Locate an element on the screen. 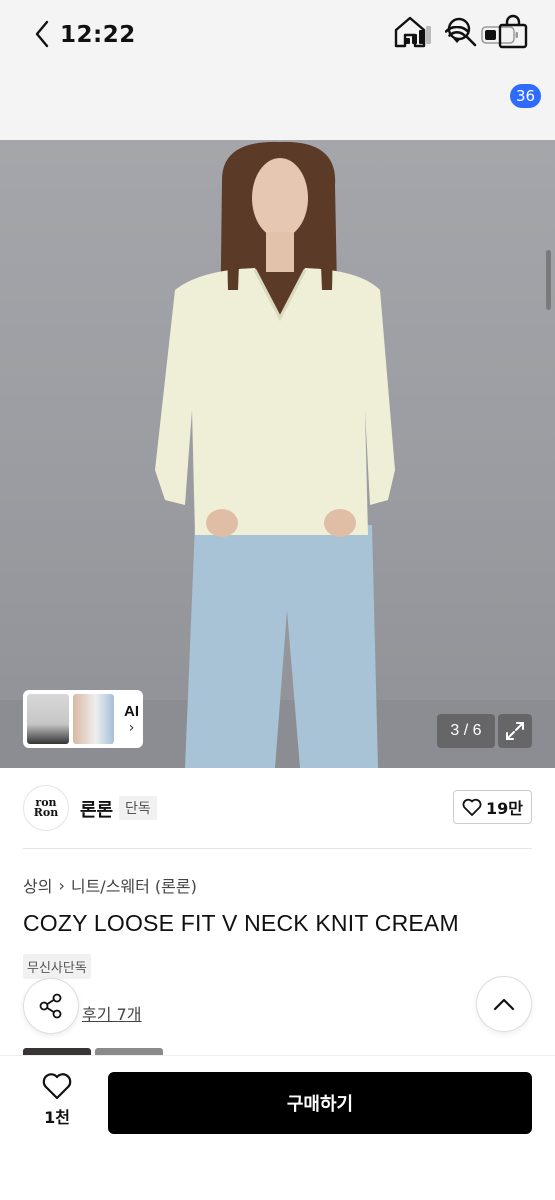  chevron-left-icon is located at coordinates (42, 34).